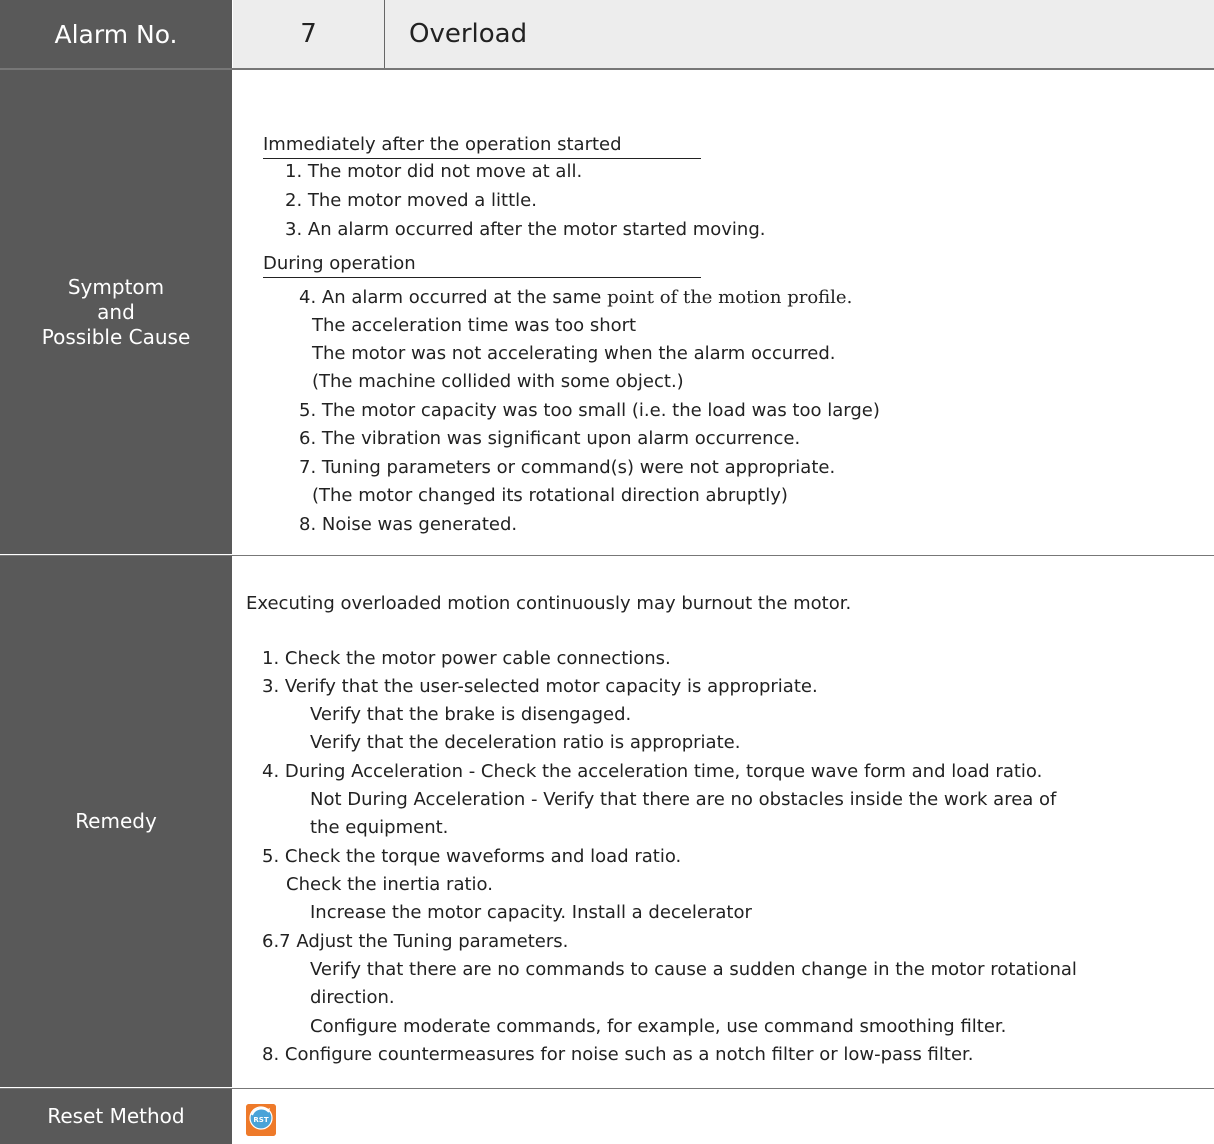  Describe the element at coordinates (116, 34) in the screenshot. I see `alarm-no-label: Alarm No.` at that location.